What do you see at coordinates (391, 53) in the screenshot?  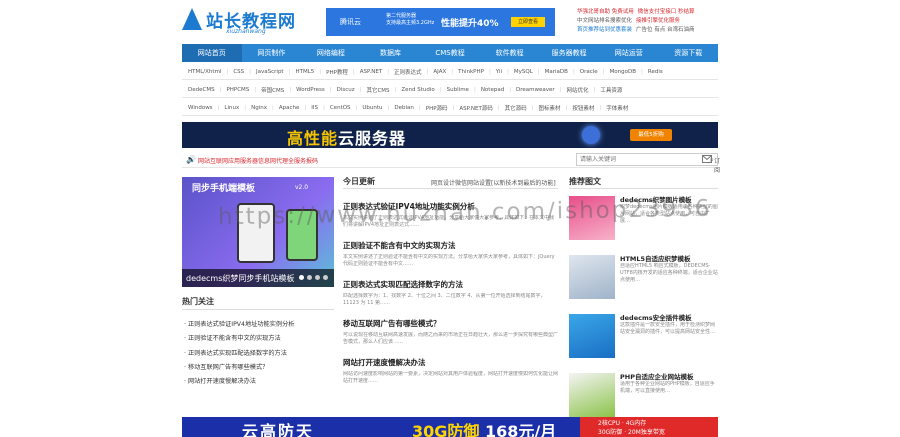 I see `nav-item-database: 数据库` at bounding box center [391, 53].